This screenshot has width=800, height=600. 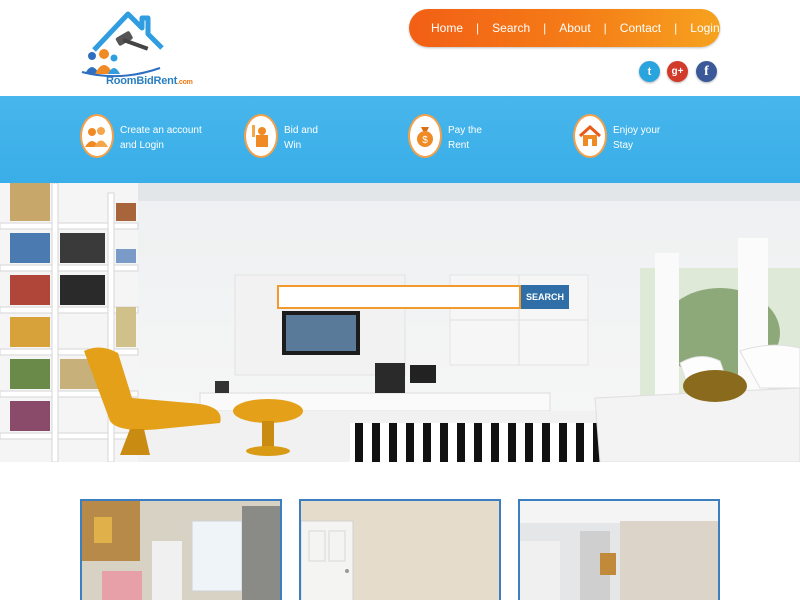 I want to click on house-icon, so click(x=590, y=136).